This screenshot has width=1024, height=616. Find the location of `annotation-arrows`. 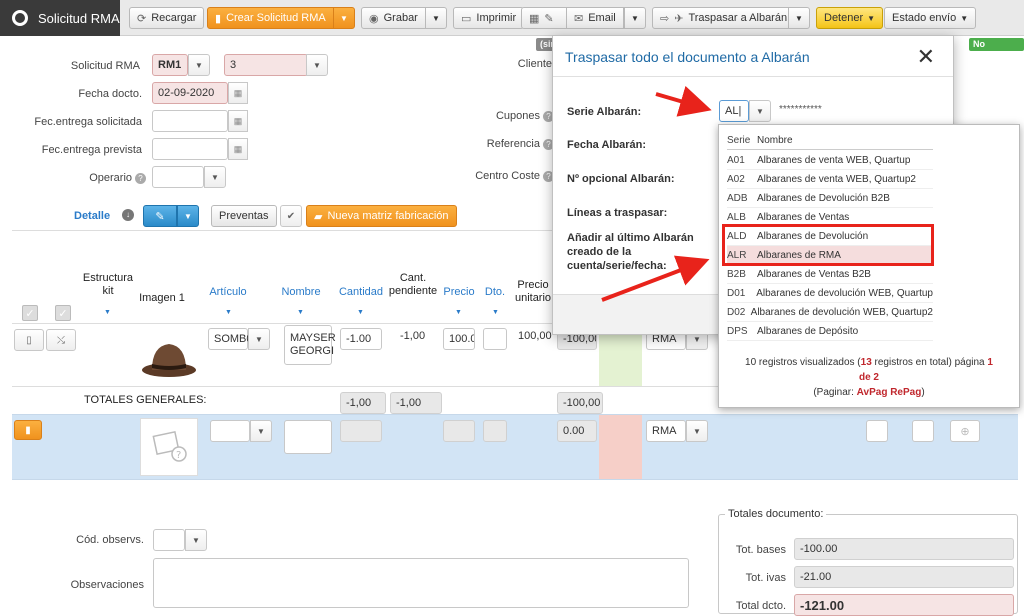

annotation-arrows is located at coordinates (656, 193).